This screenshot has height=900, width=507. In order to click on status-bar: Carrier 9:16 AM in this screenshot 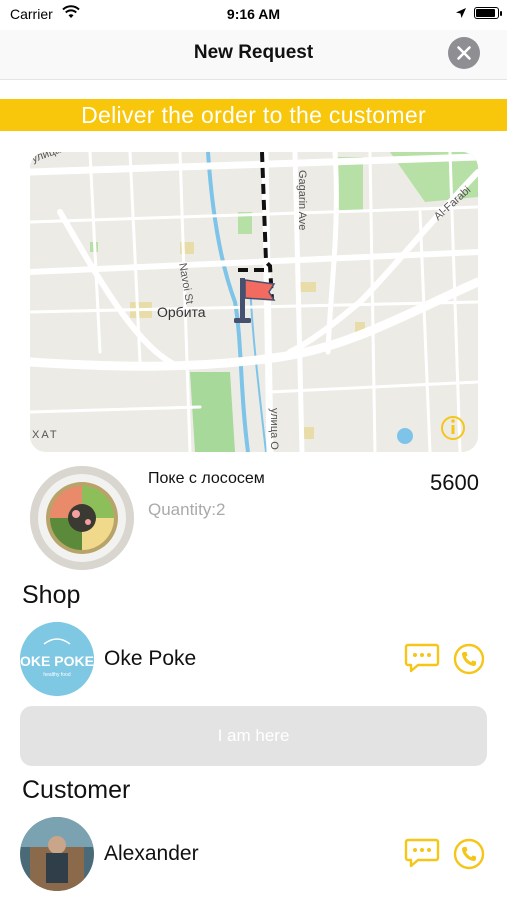, I will do `click(253, 15)`.